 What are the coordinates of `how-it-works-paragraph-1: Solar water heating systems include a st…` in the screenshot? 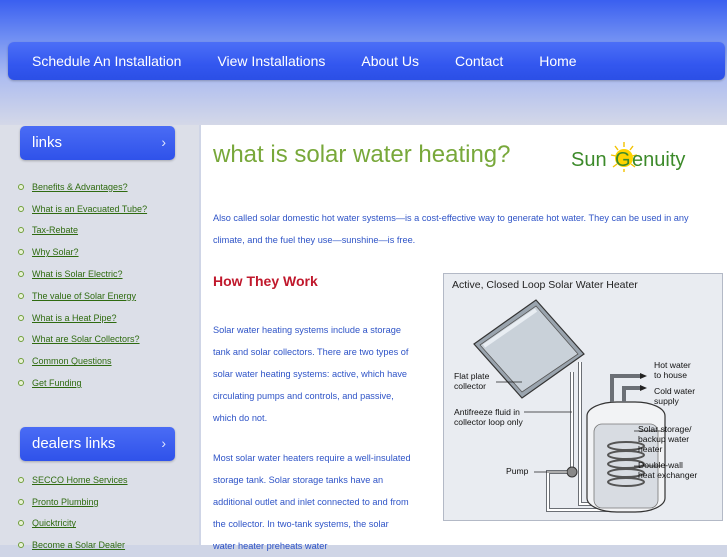 It's located at (311, 374).